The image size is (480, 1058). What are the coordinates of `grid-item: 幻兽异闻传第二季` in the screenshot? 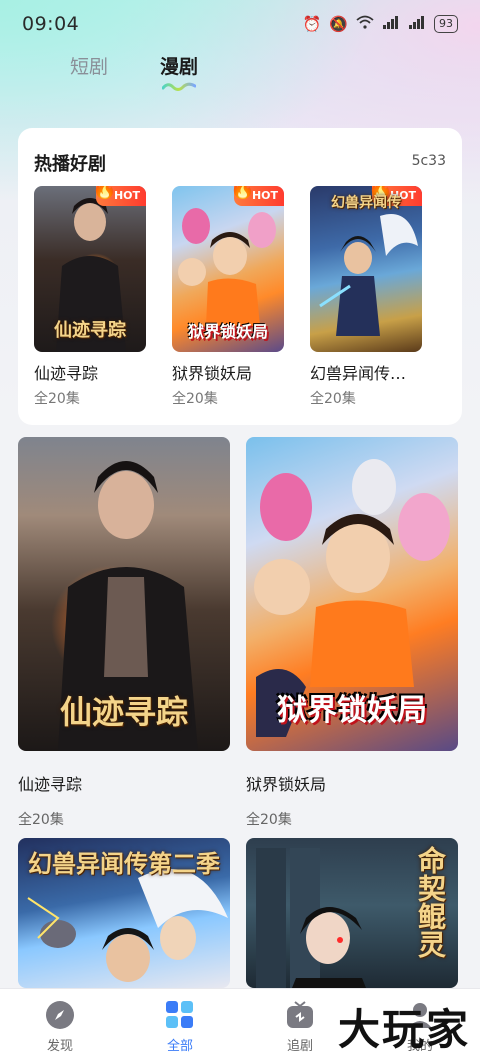 It's located at (124, 913).